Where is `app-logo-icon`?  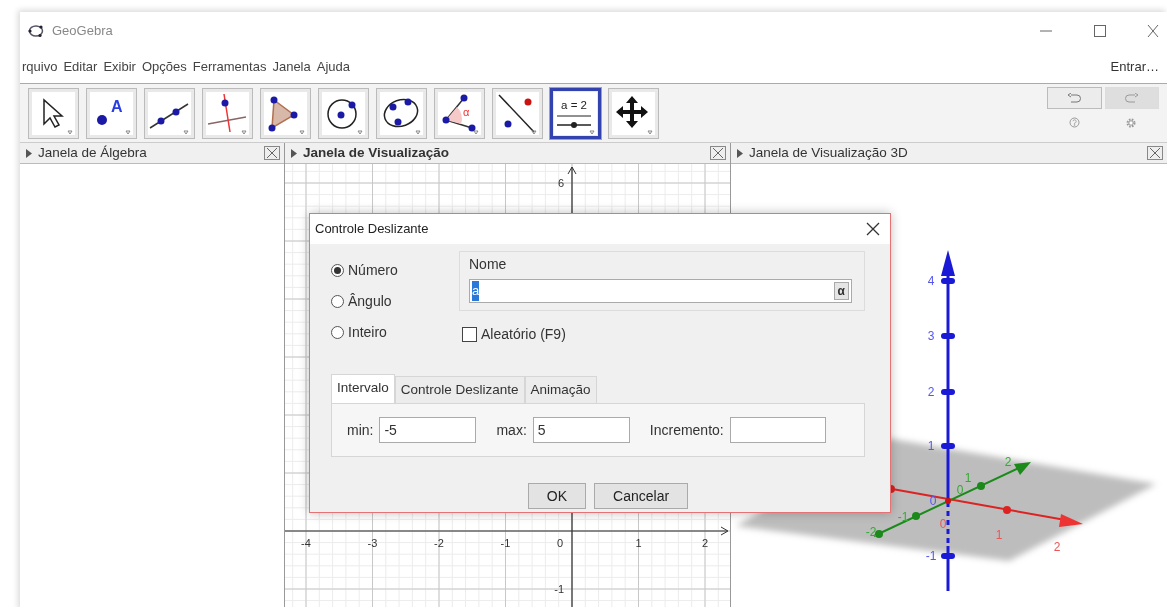 app-logo-icon is located at coordinates (36, 31).